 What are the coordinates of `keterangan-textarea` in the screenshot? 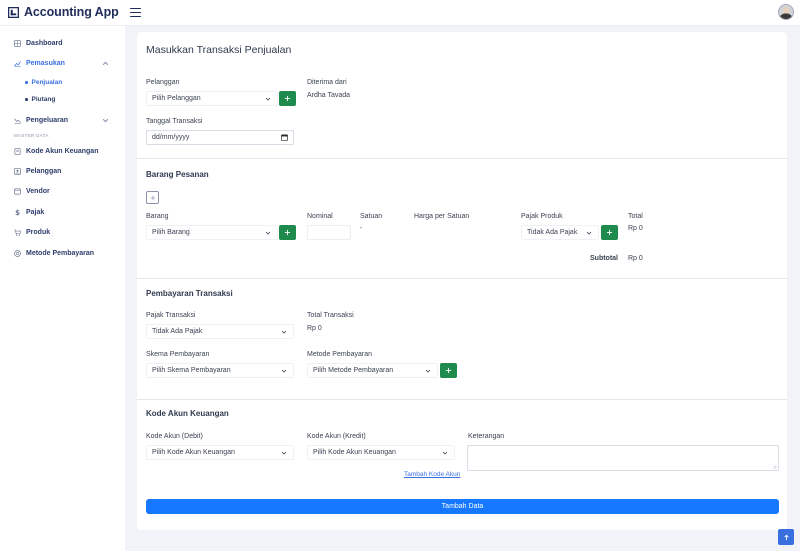 It's located at (623, 458).